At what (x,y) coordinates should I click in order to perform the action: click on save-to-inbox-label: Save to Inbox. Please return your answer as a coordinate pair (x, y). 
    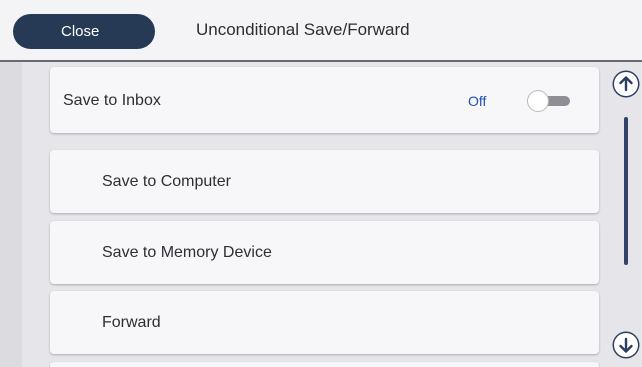
    Looking at the image, I should click on (112, 100).